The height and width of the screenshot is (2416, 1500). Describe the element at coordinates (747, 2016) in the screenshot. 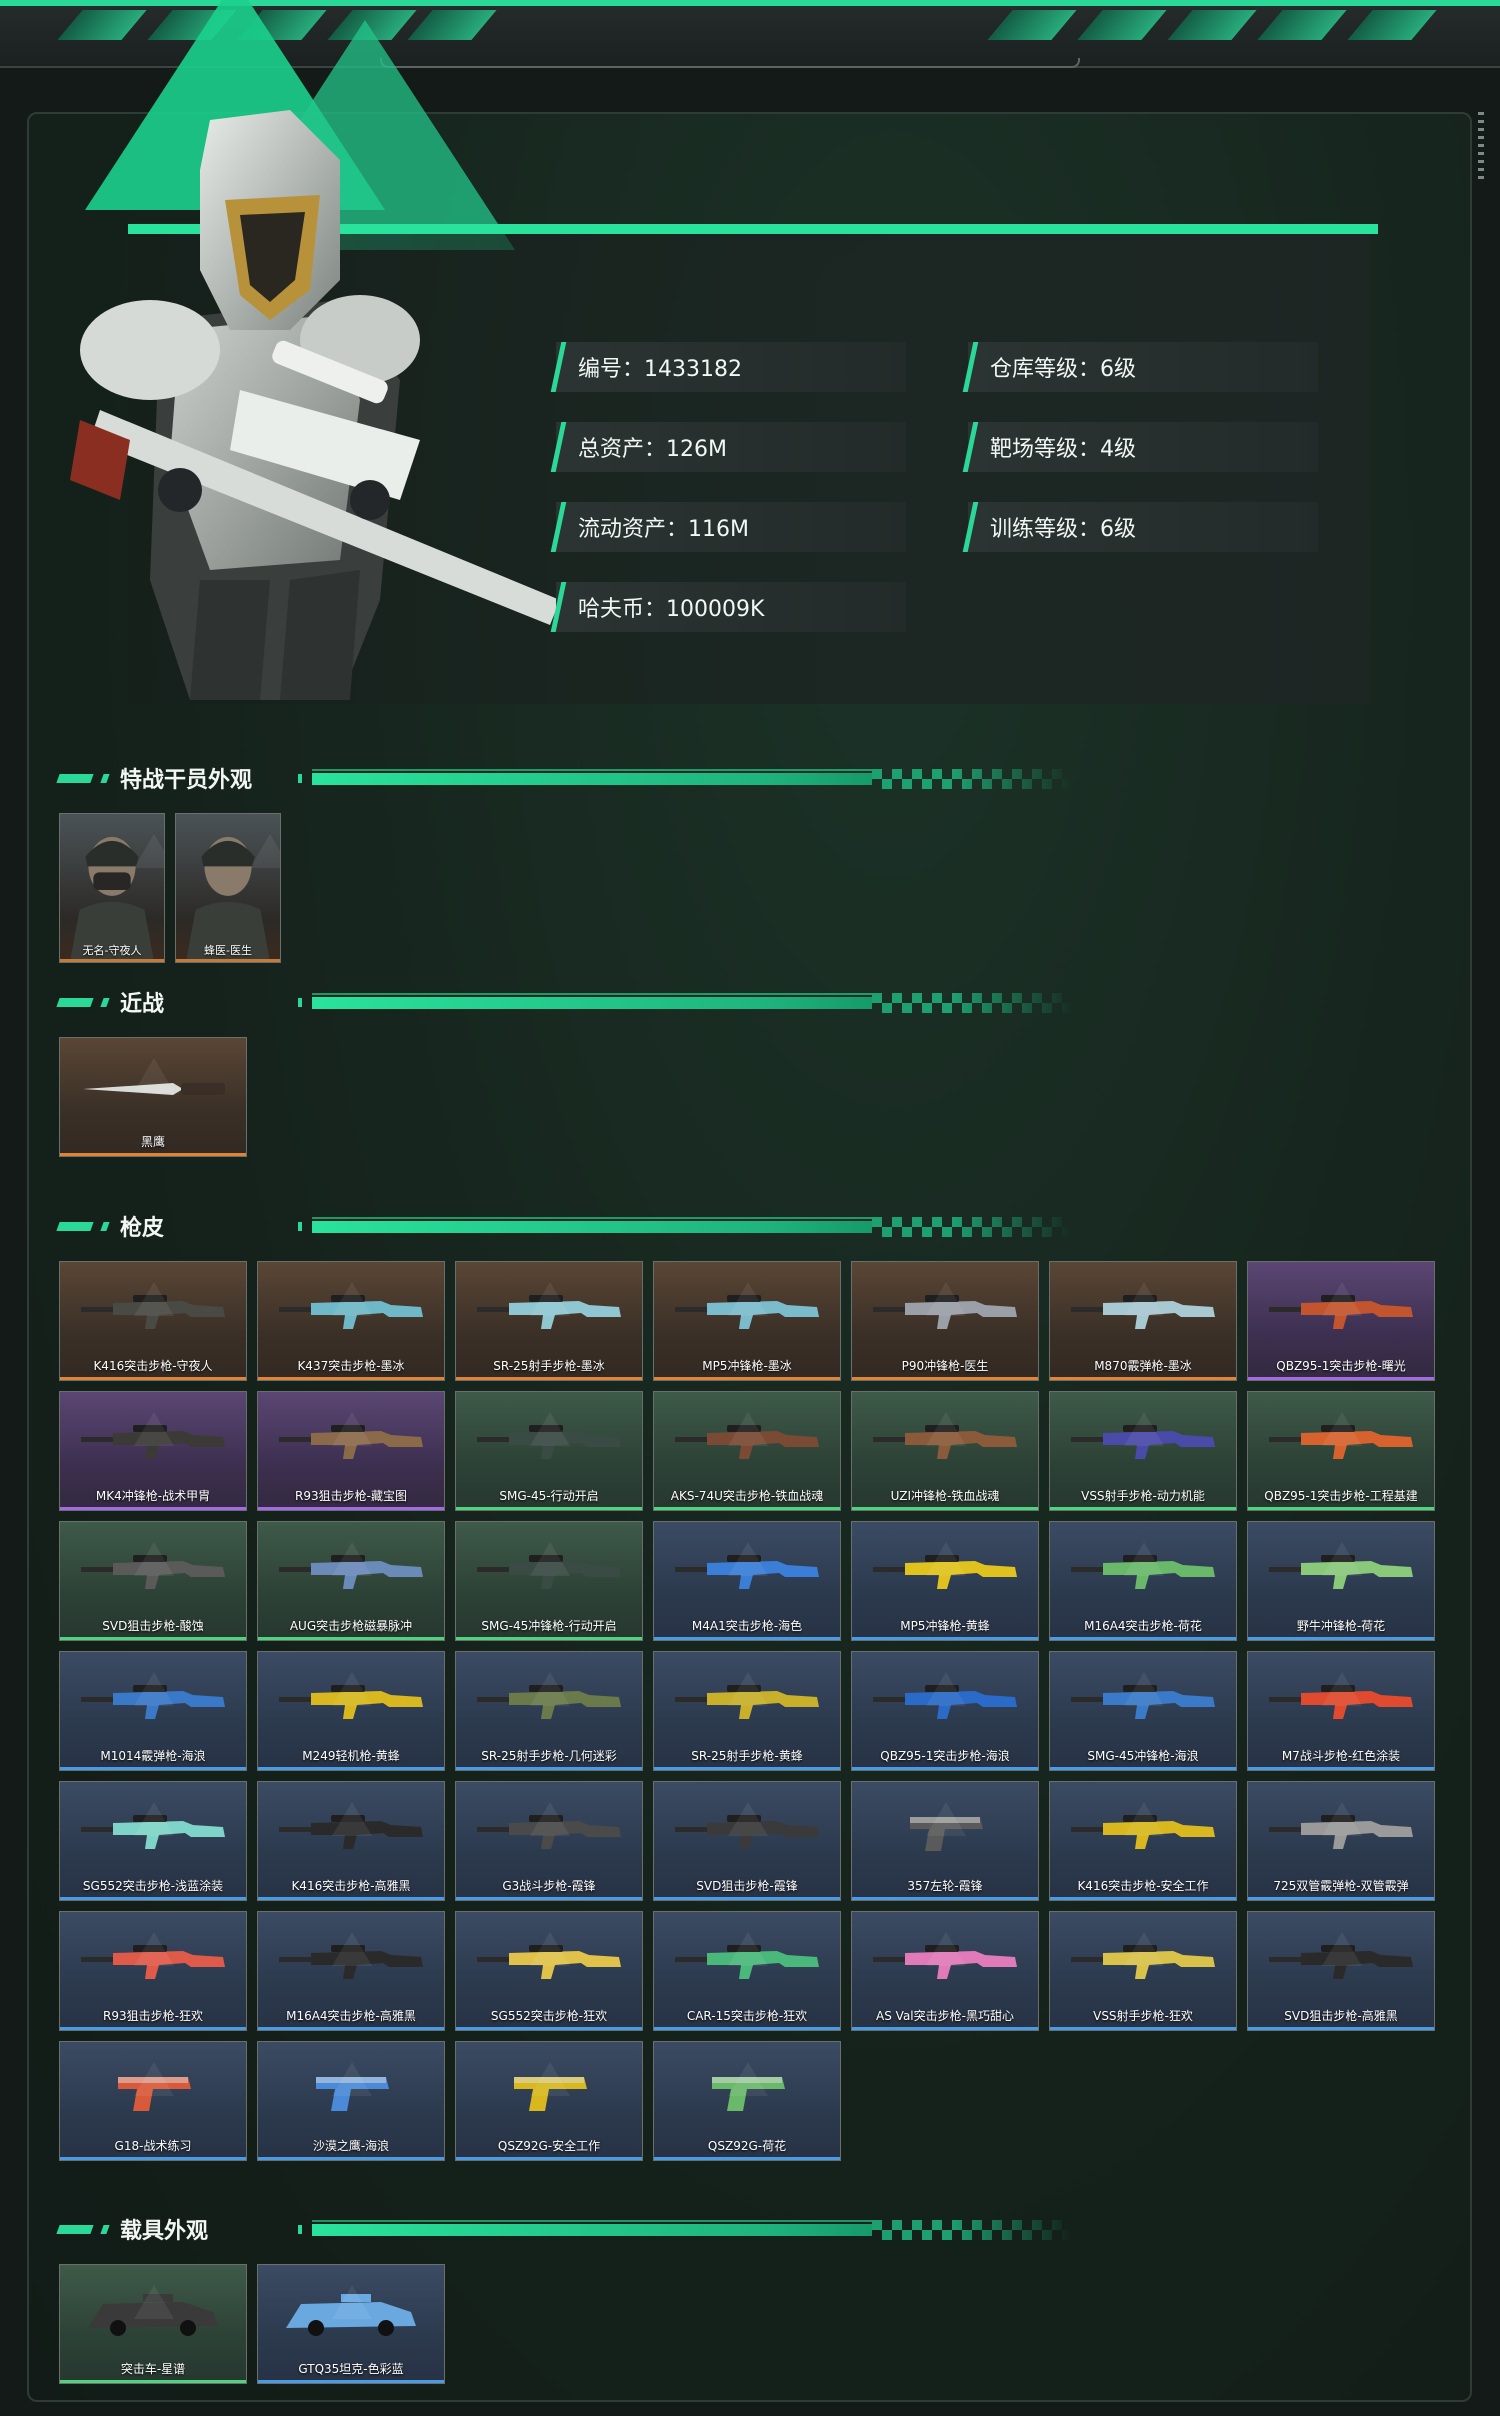

I see `item-name: CAR-15突击步枪-狂欢` at that location.